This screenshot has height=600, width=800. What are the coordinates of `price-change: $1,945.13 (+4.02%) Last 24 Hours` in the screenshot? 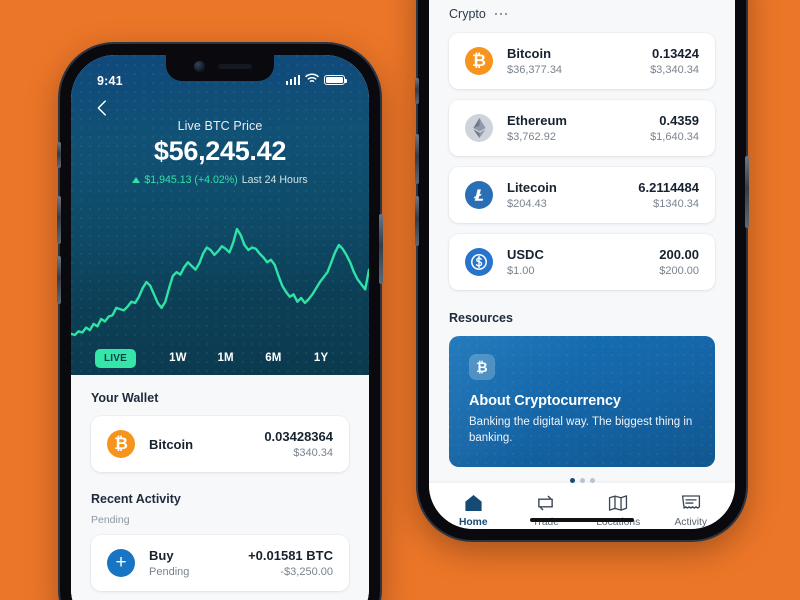 It's located at (220, 180).